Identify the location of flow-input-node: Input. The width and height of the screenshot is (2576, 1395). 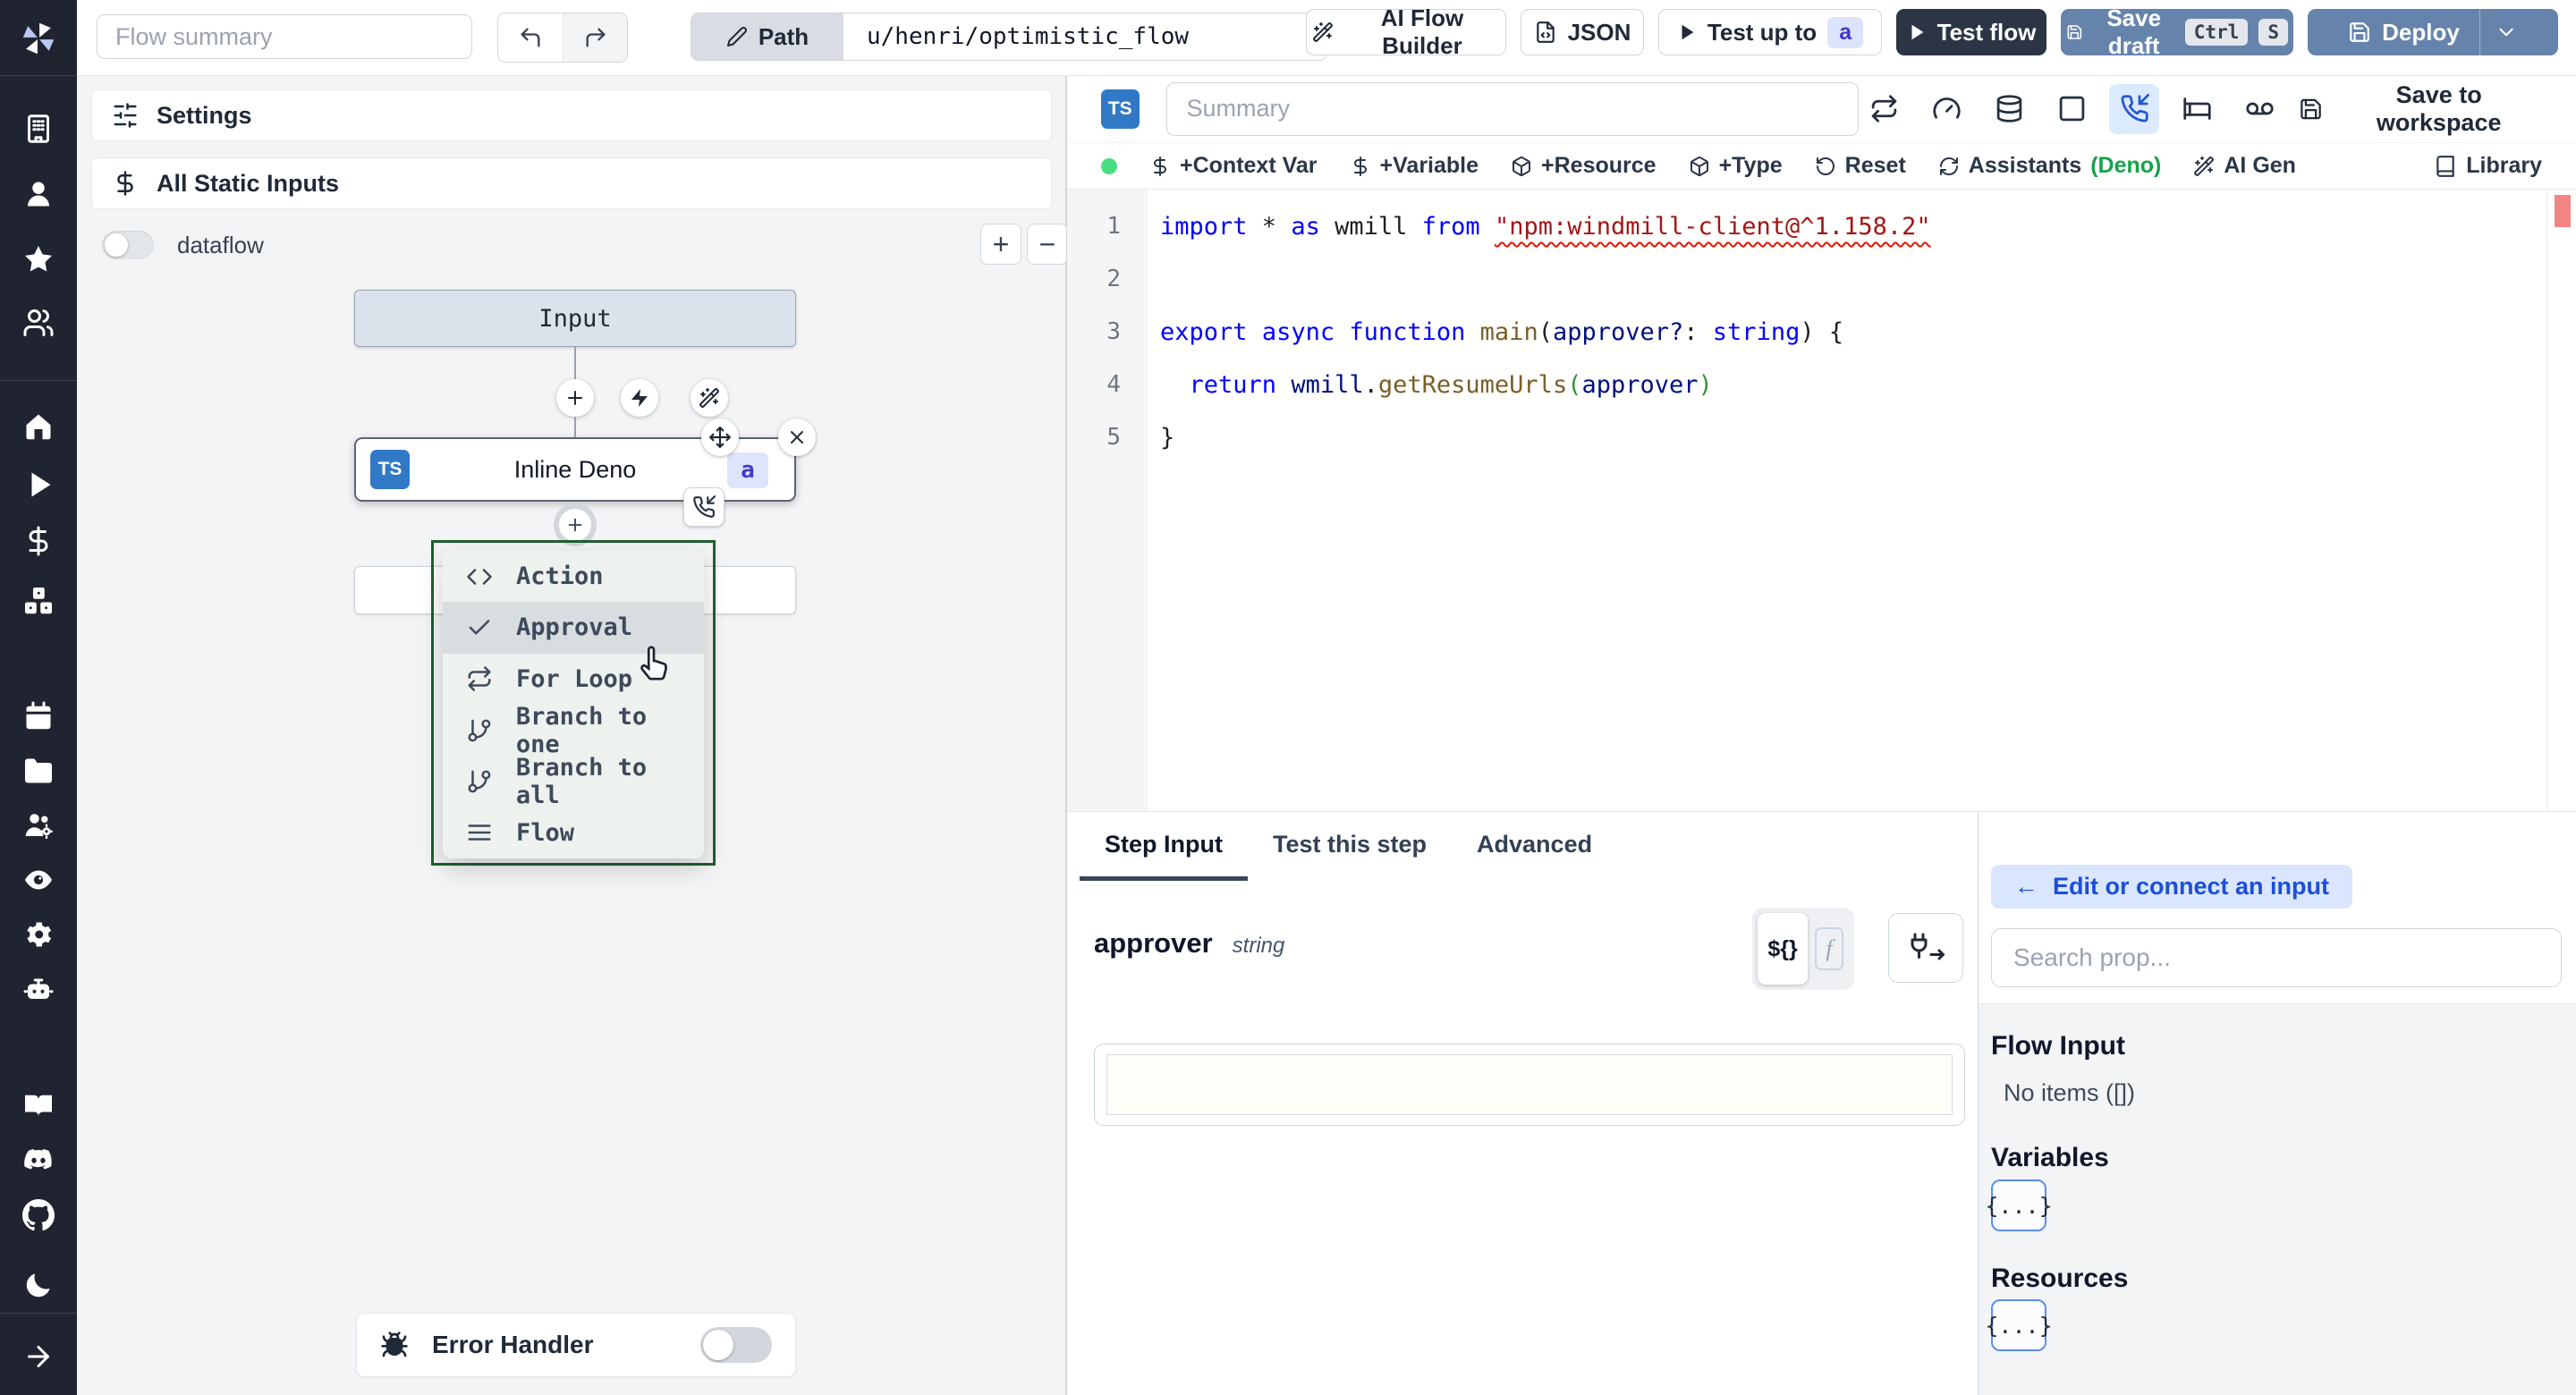
(575, 318).